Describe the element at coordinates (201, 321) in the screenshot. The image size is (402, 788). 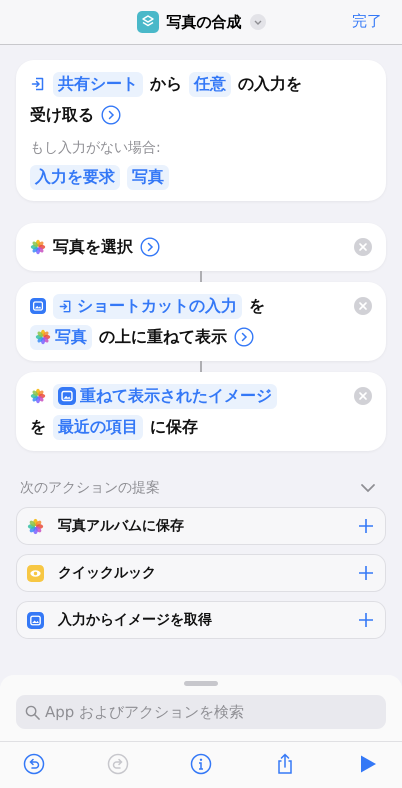
I see `action-card: ショートカットの入力 を 写真 の上に重ねて表示` at that location.